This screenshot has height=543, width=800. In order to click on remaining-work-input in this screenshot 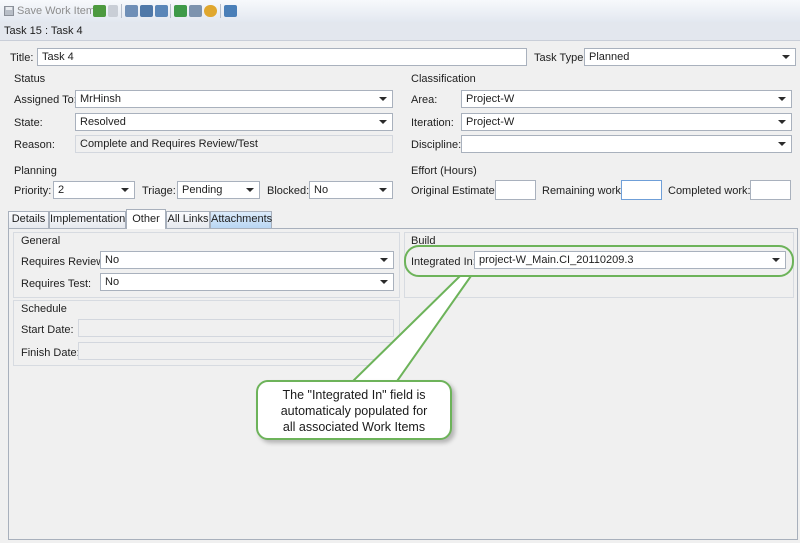, I will do `click(641, 190)`.